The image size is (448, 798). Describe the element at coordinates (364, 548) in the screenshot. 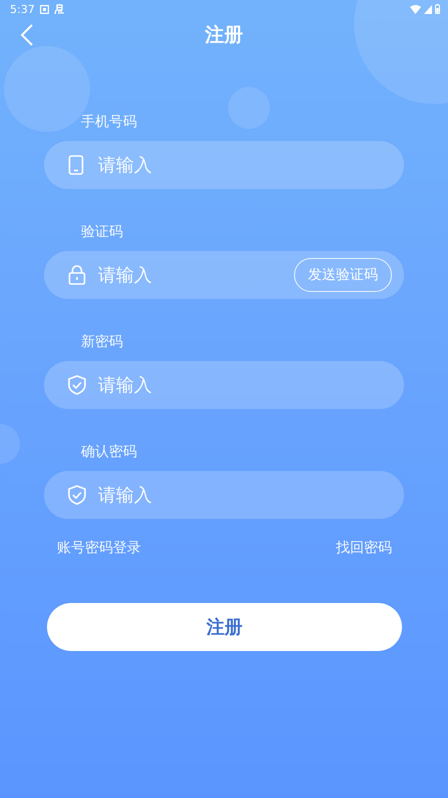

I see `text-link: 找回密码` at that location.